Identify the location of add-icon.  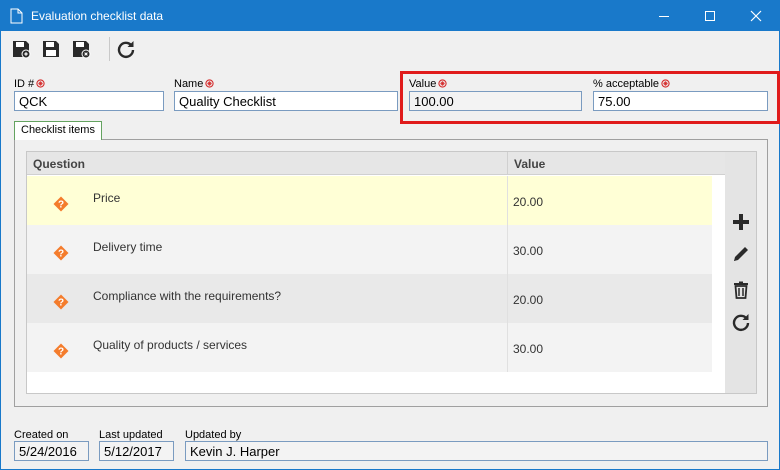
(741, 222).